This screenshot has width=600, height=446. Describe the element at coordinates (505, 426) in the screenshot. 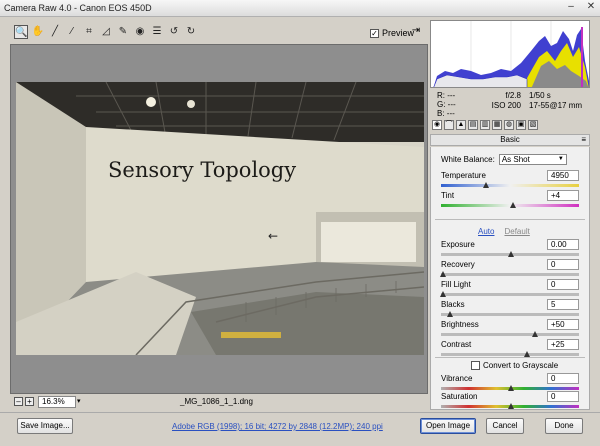

I see `cancel-button: Cancel` at that location.